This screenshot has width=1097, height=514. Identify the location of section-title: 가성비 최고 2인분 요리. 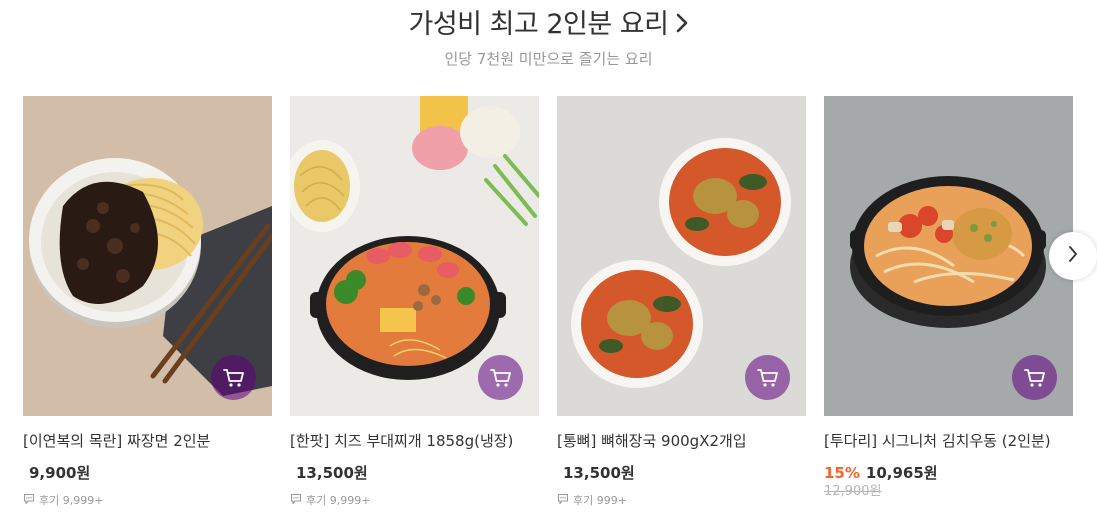
(539, 24).